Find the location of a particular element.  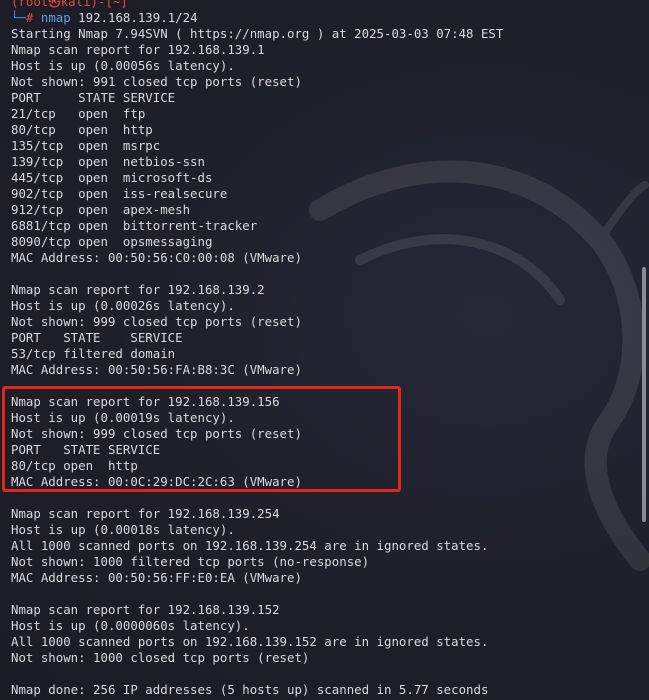

output-line: 6881/tcp open bittorrent-tracker is located at coordinates (134, 225).